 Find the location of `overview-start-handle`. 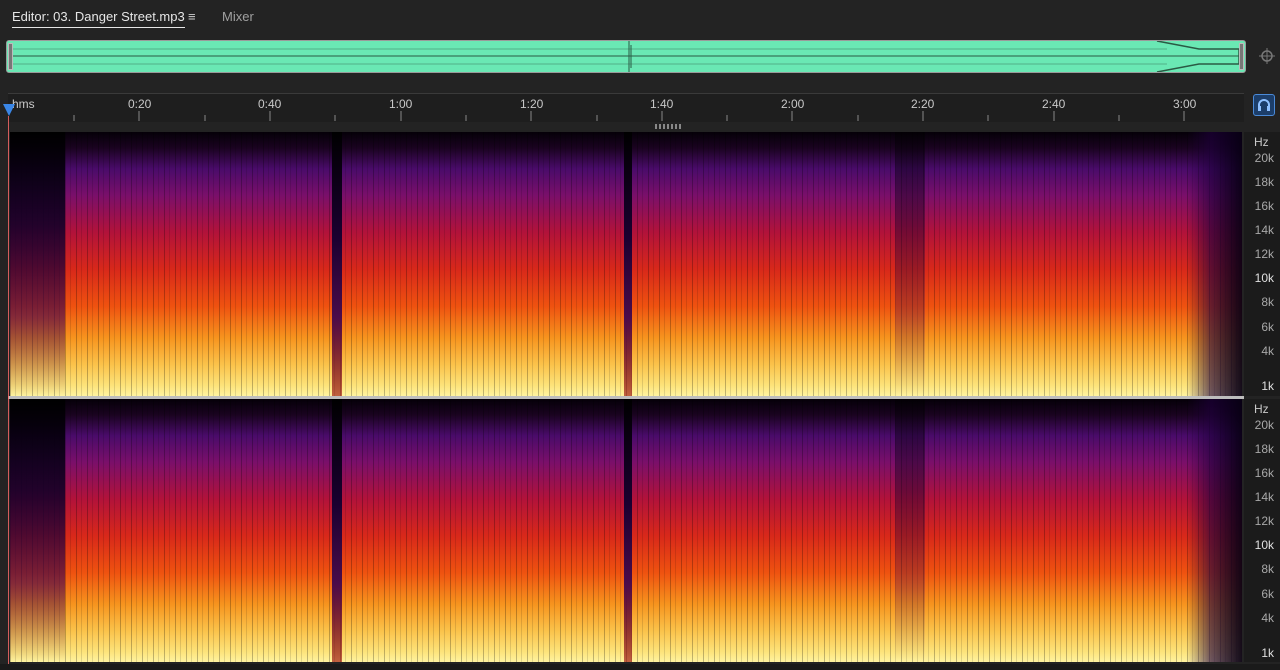

overview-start-handle is located at coordinates (10, 56).